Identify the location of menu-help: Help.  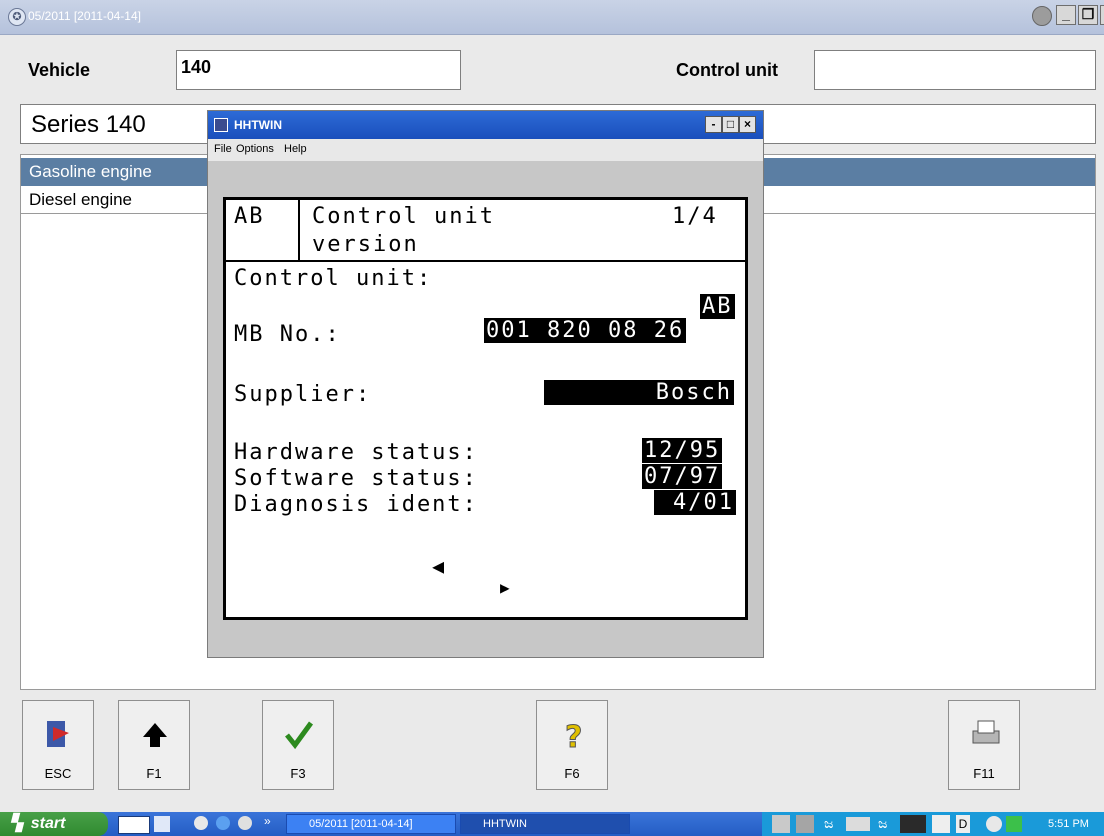
(295, 149).